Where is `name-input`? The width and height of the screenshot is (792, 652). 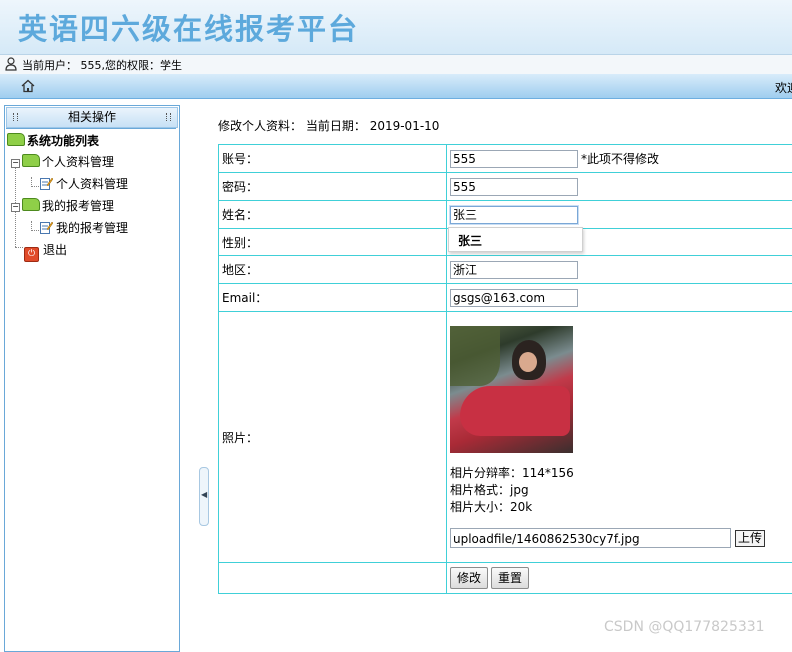
name-input is located at coordinates (514, 215).